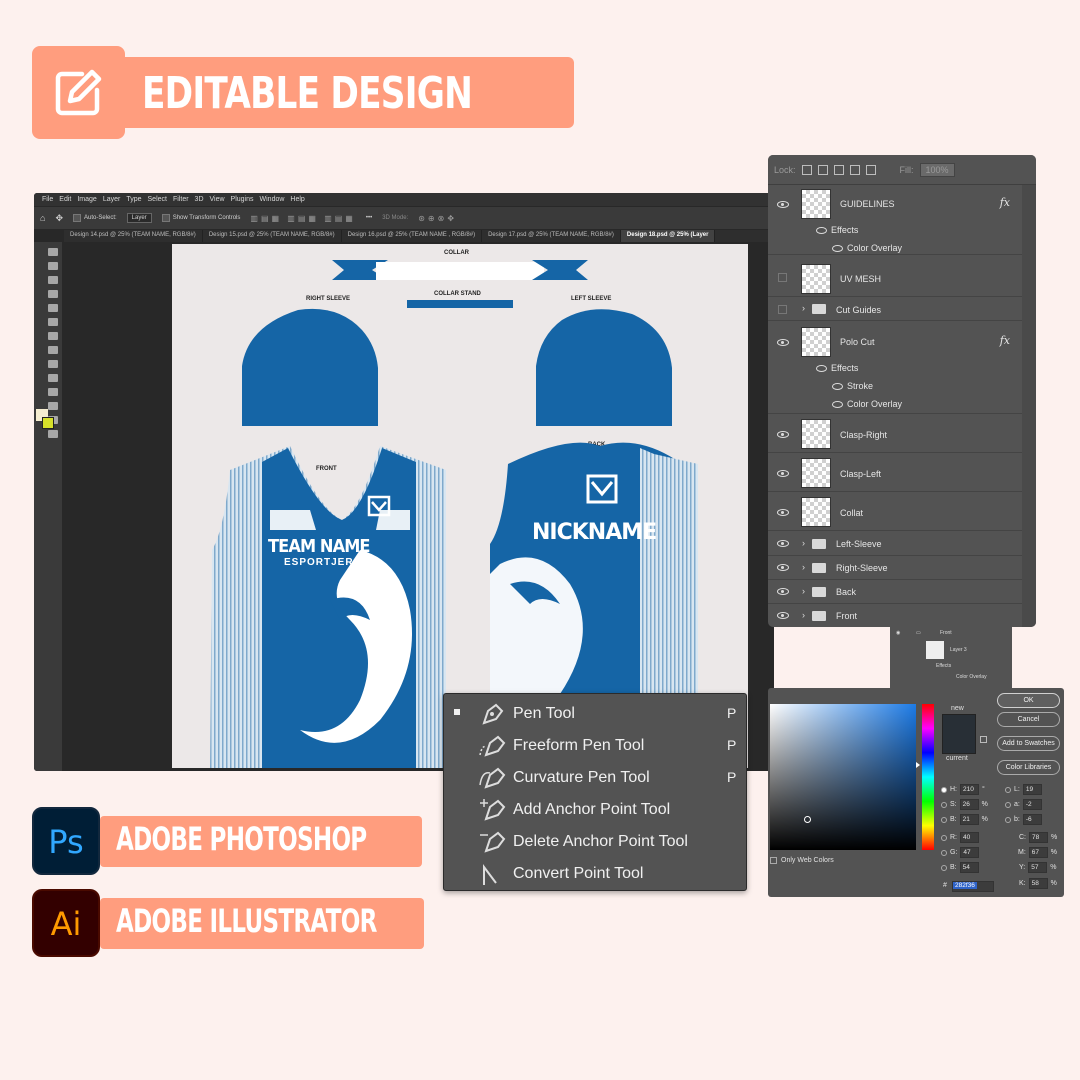 This screenshot has width=1080, height=1080. Describe the element at coordinates (960, 852) in the screenshot. I see `g-field: G: 47` at that location.